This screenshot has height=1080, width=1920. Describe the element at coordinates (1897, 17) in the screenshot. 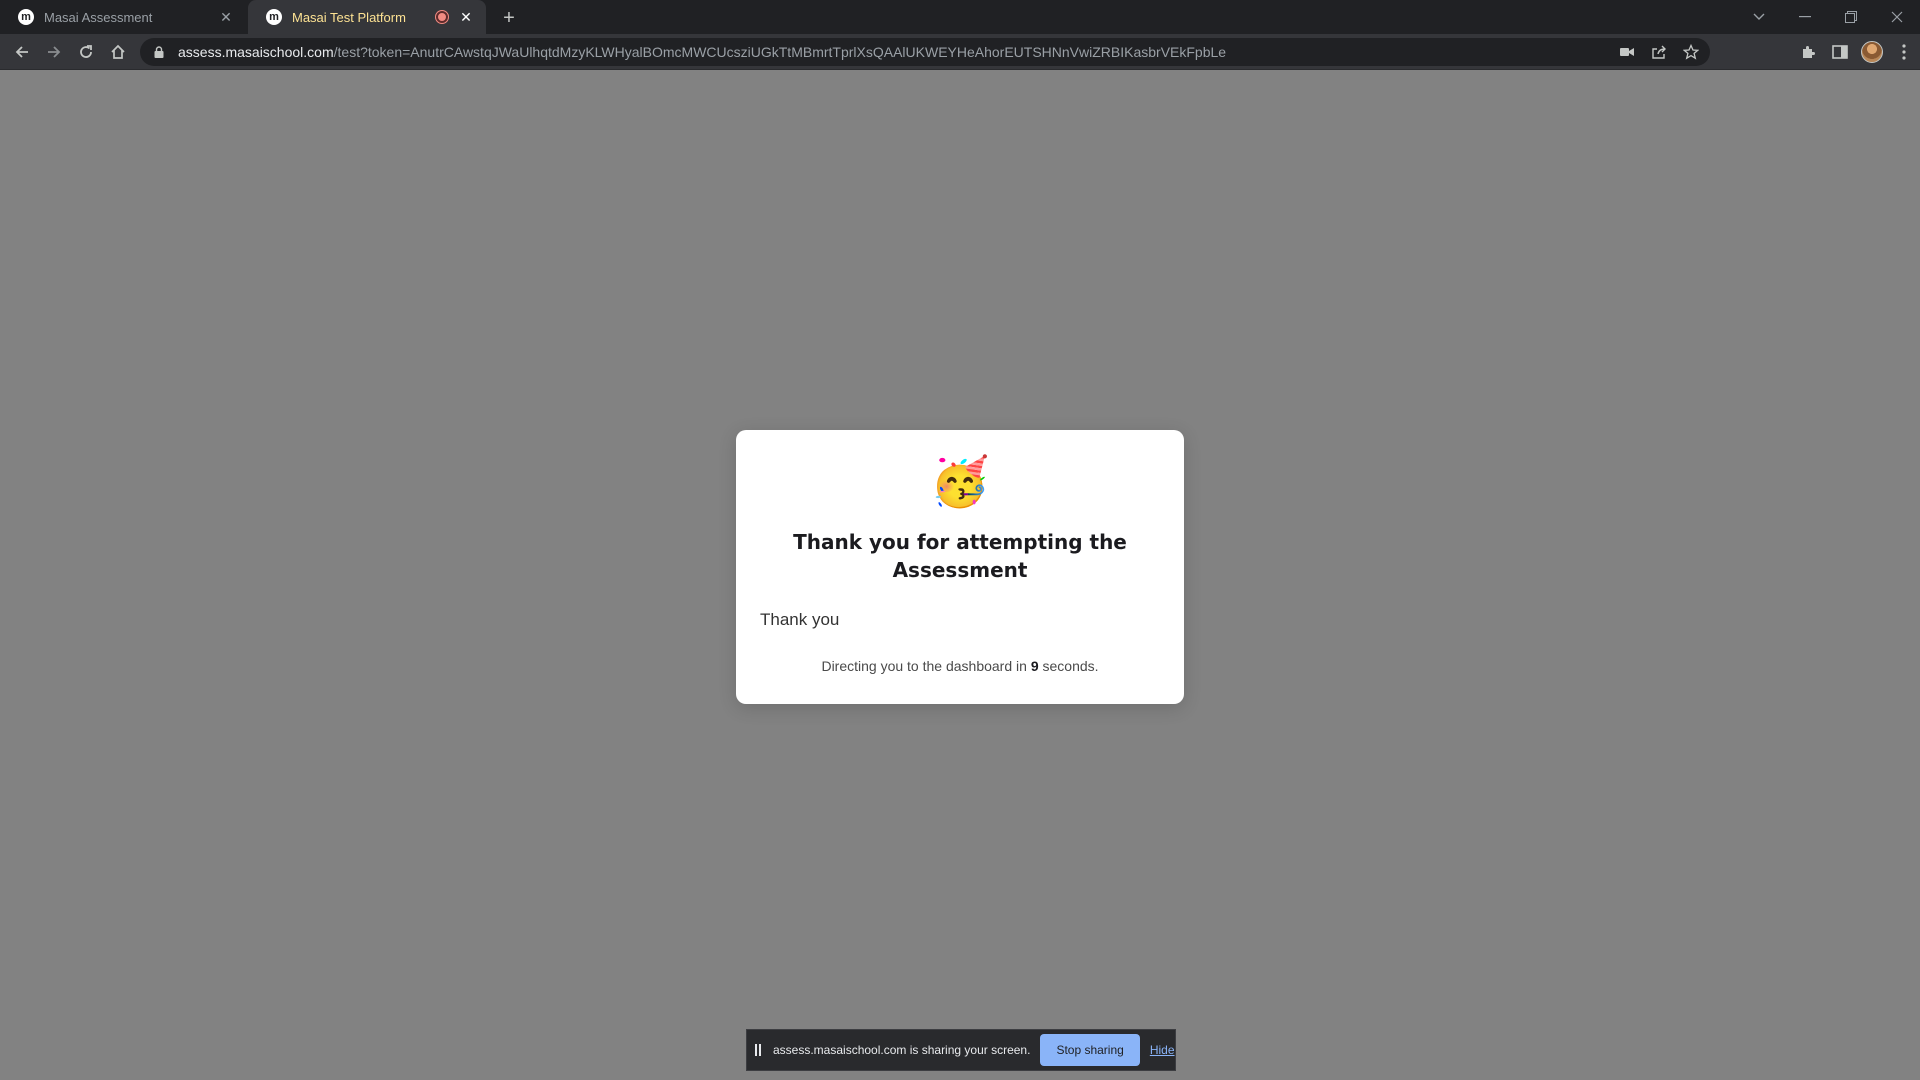

I see `close-window-button` at that location.